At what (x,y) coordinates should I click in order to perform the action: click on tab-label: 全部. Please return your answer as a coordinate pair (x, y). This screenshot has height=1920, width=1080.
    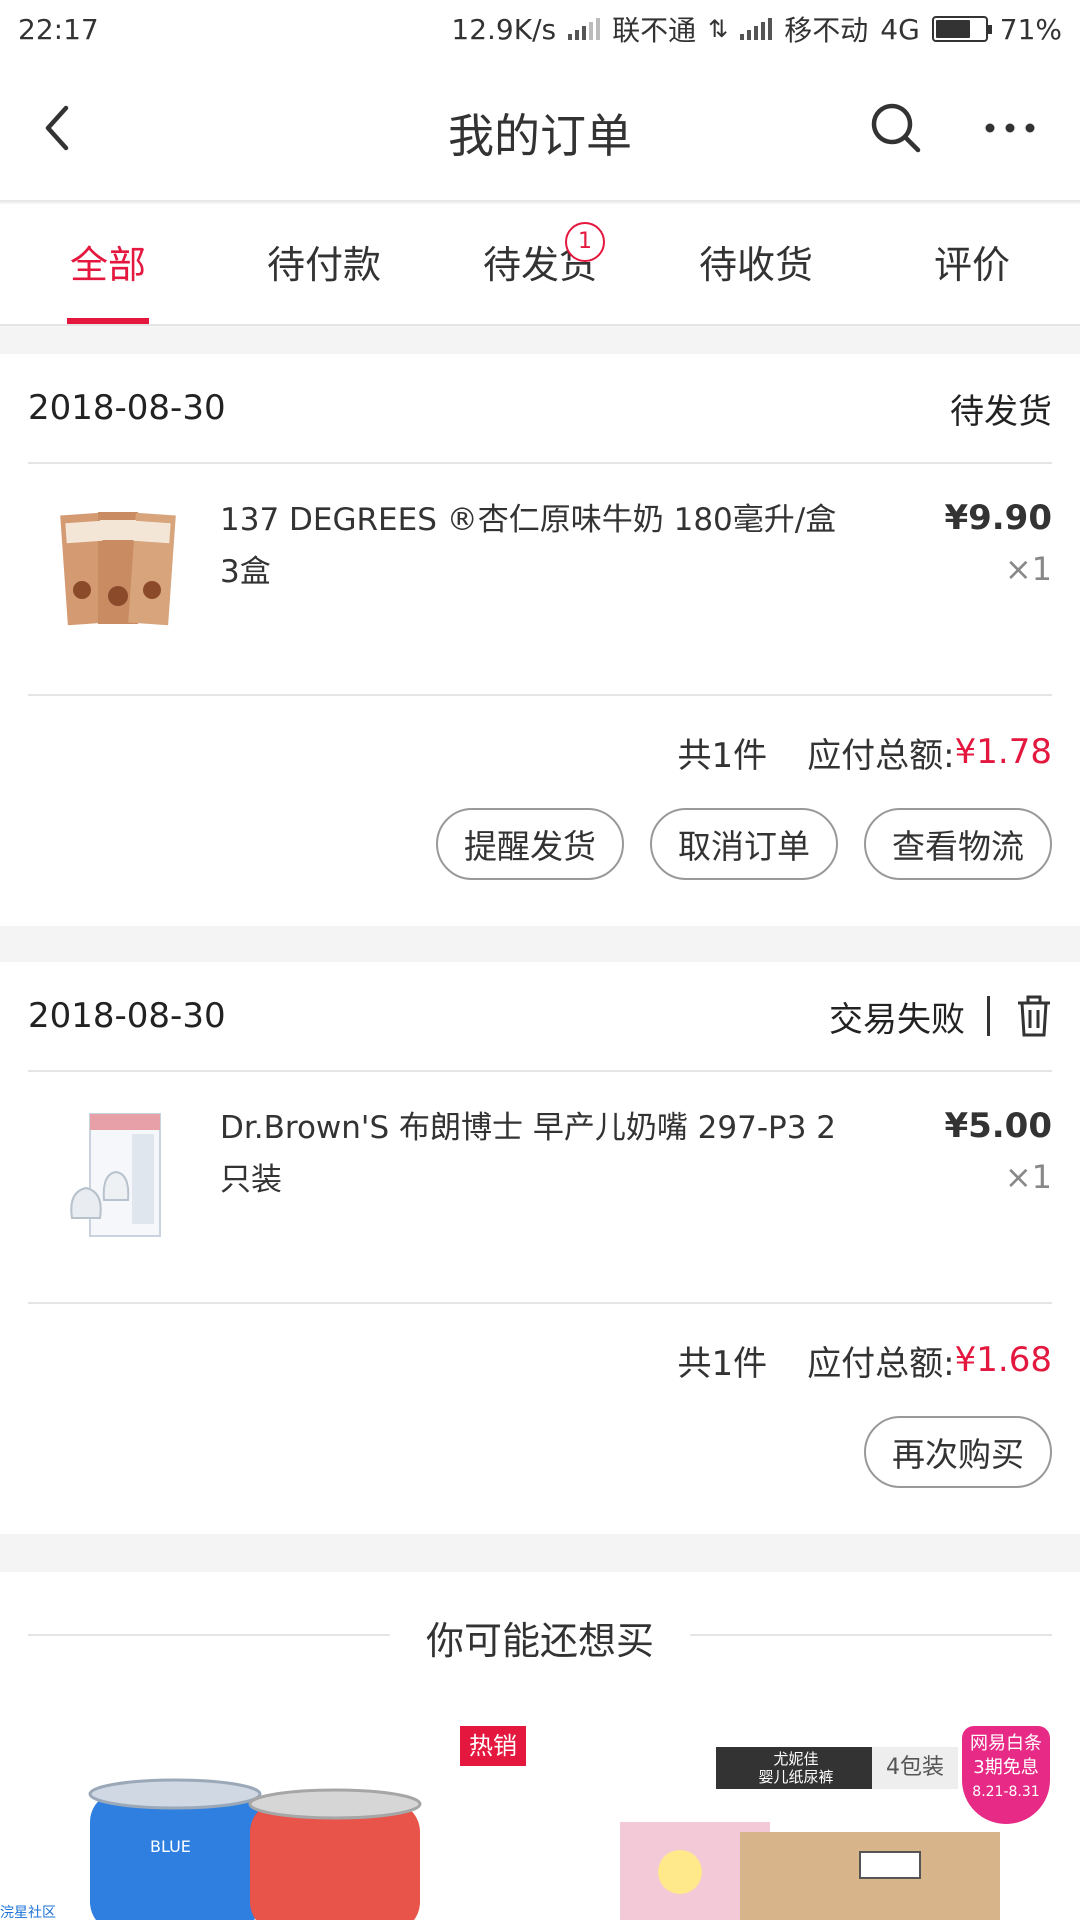
    Looking at the image, I should click on (107, 265).